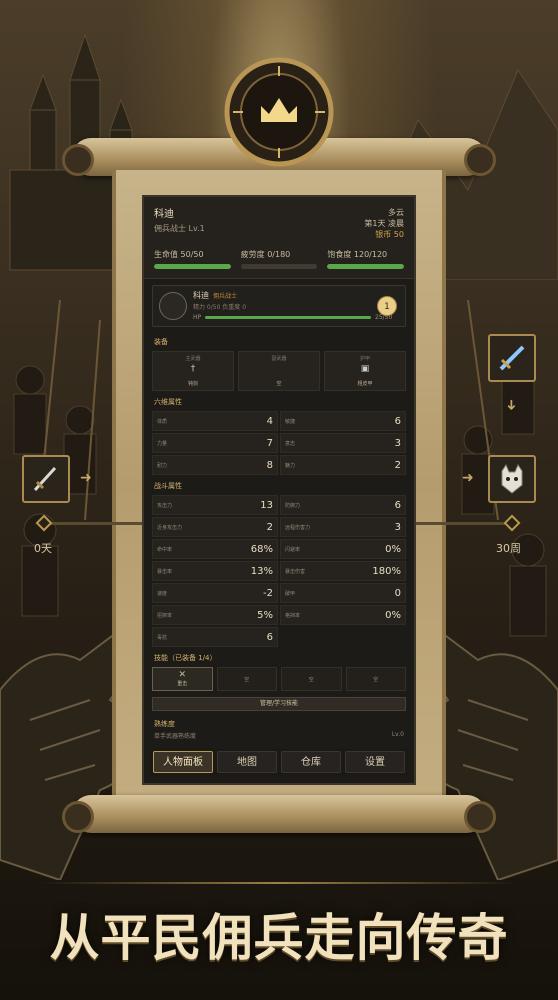 The height and width of the screenshot is (1000, 558). Describe the element at coordinates (182, 675) in the screenshot. I see `crossed-swords-icon: ✕` at that location.